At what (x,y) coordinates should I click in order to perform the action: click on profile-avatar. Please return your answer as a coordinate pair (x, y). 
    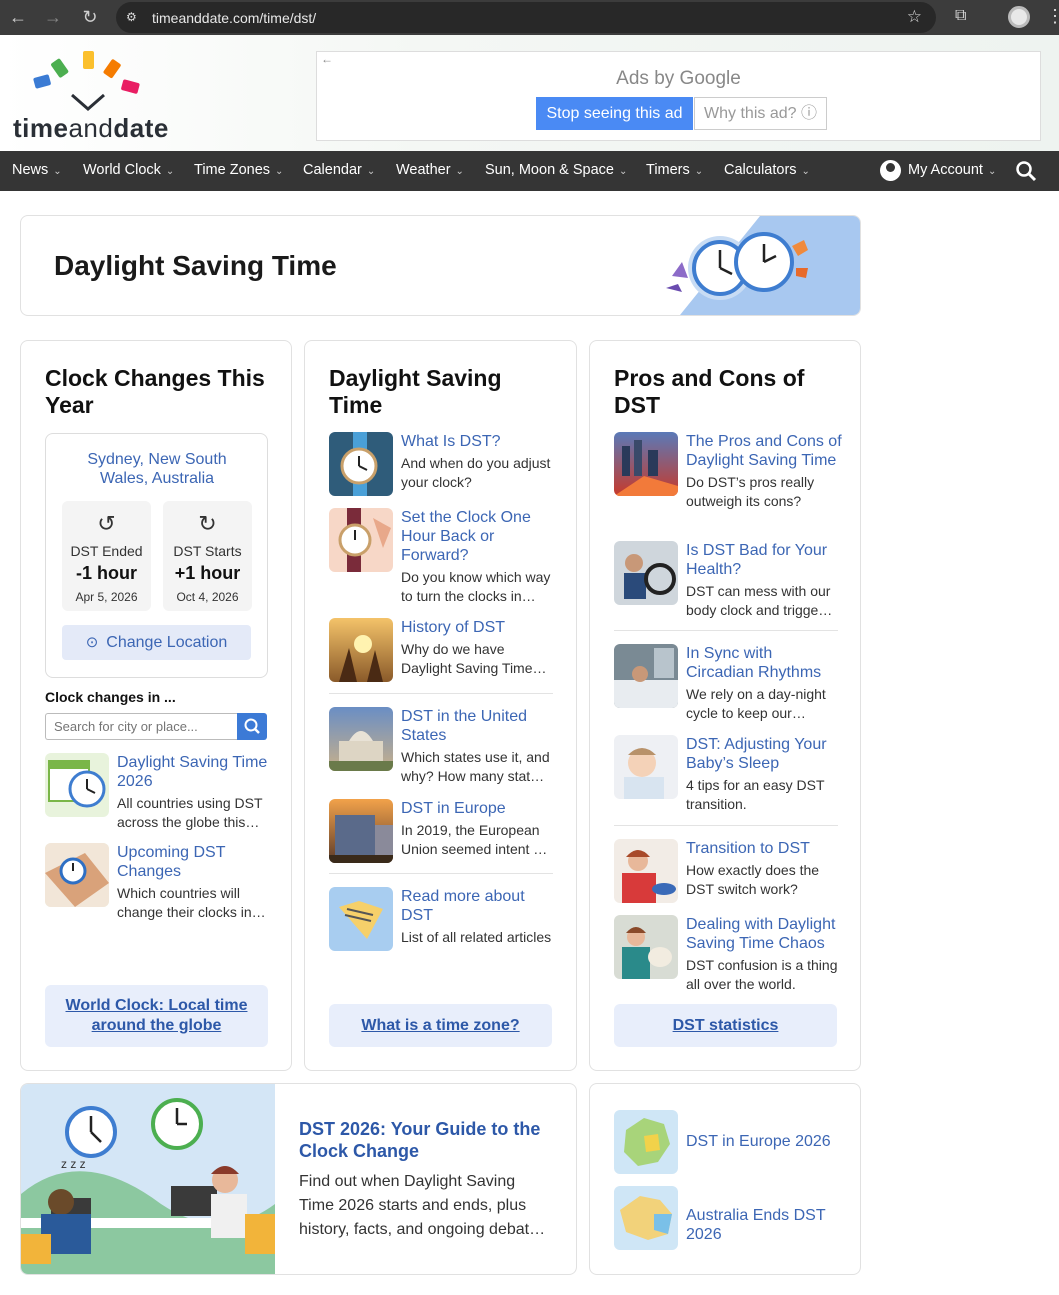
    Looking at the image, I should click on (1019, 17).